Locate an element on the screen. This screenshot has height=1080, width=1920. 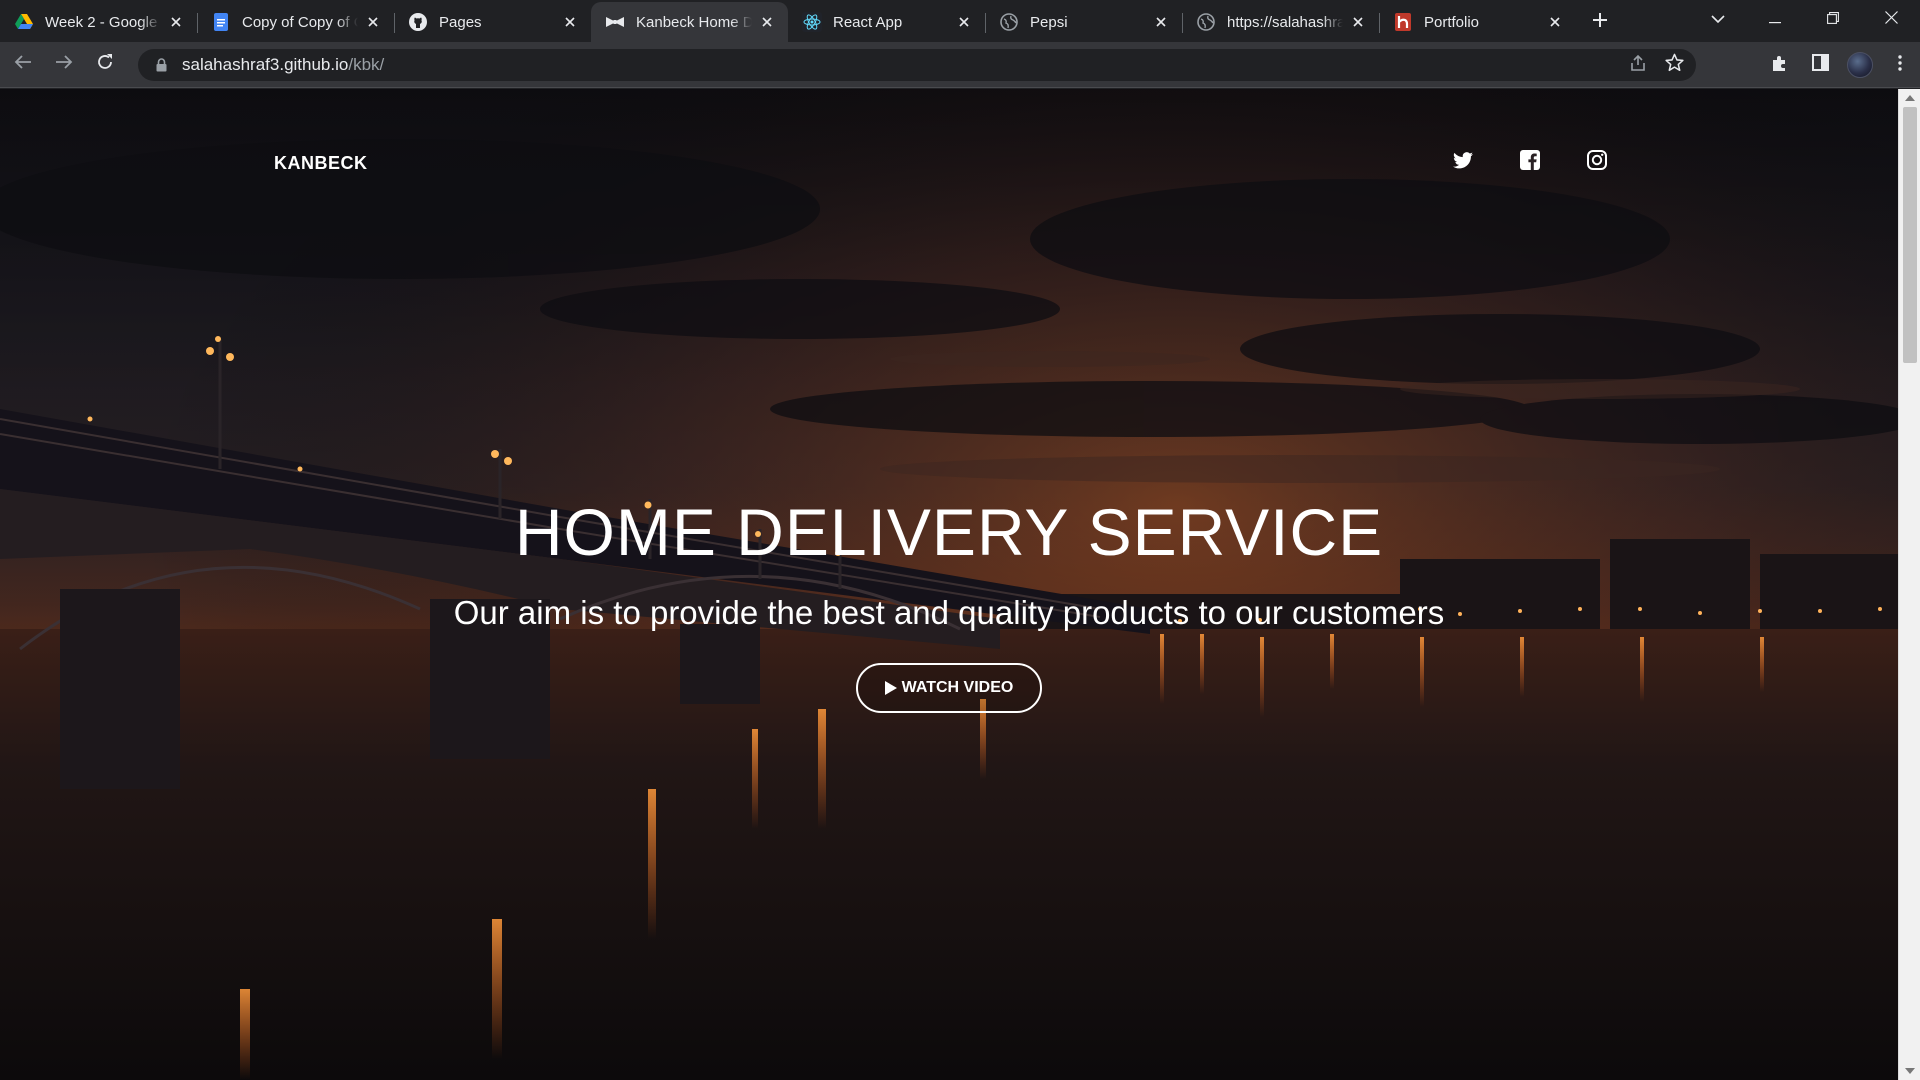
brand-logo: KANBECK is located at coordinates (321, 163).